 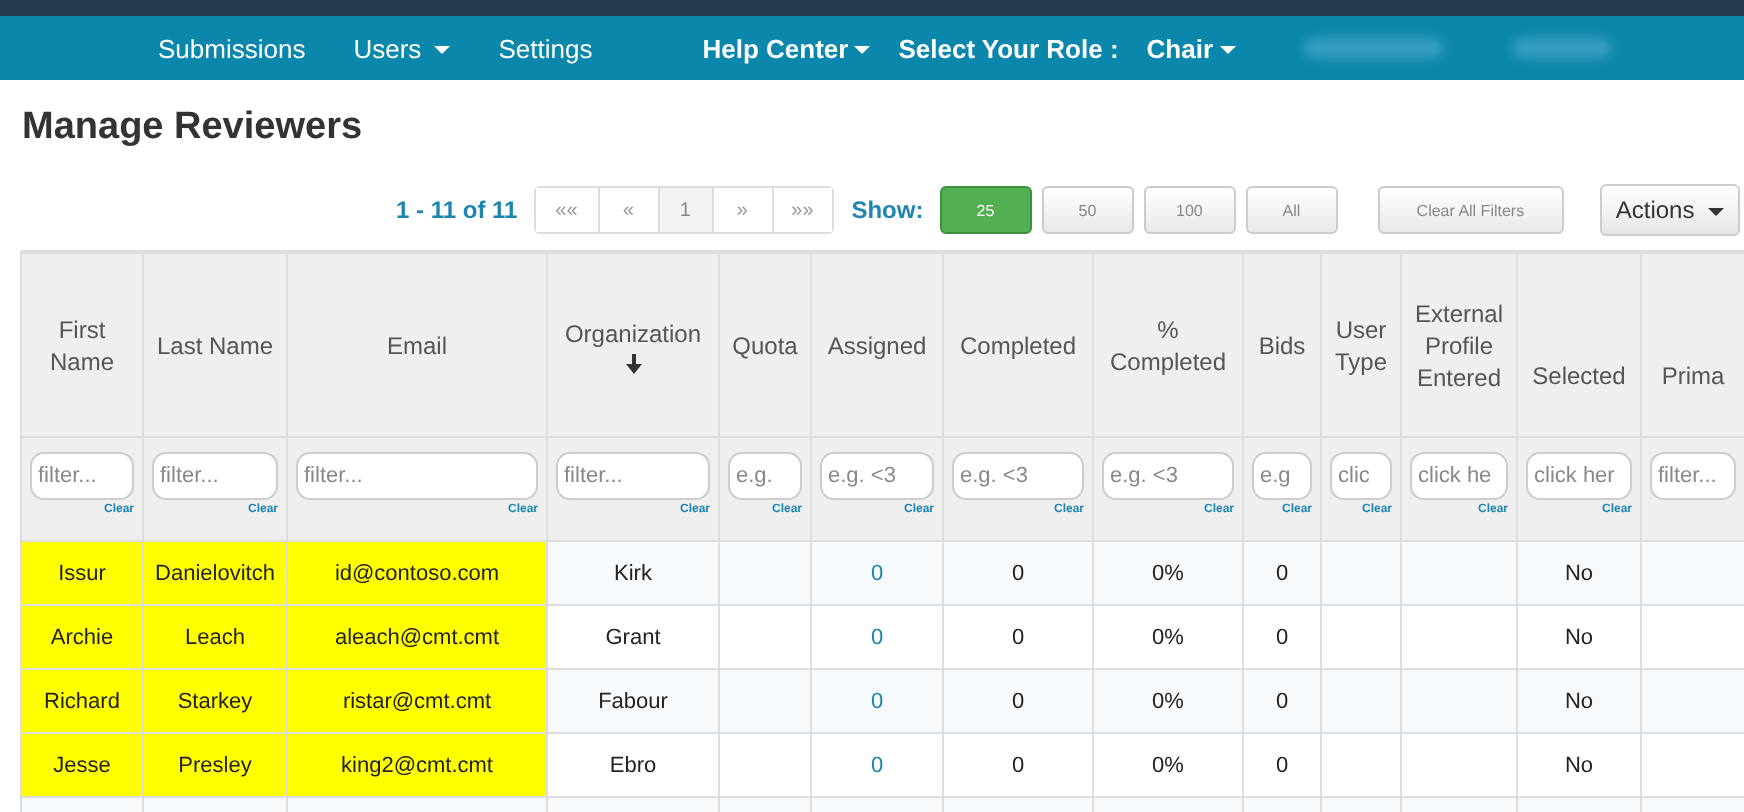 What do you see at coordinates (765, 344) in the screenshot?
I see `column-header: Quota` at bounding box center [765, 344].